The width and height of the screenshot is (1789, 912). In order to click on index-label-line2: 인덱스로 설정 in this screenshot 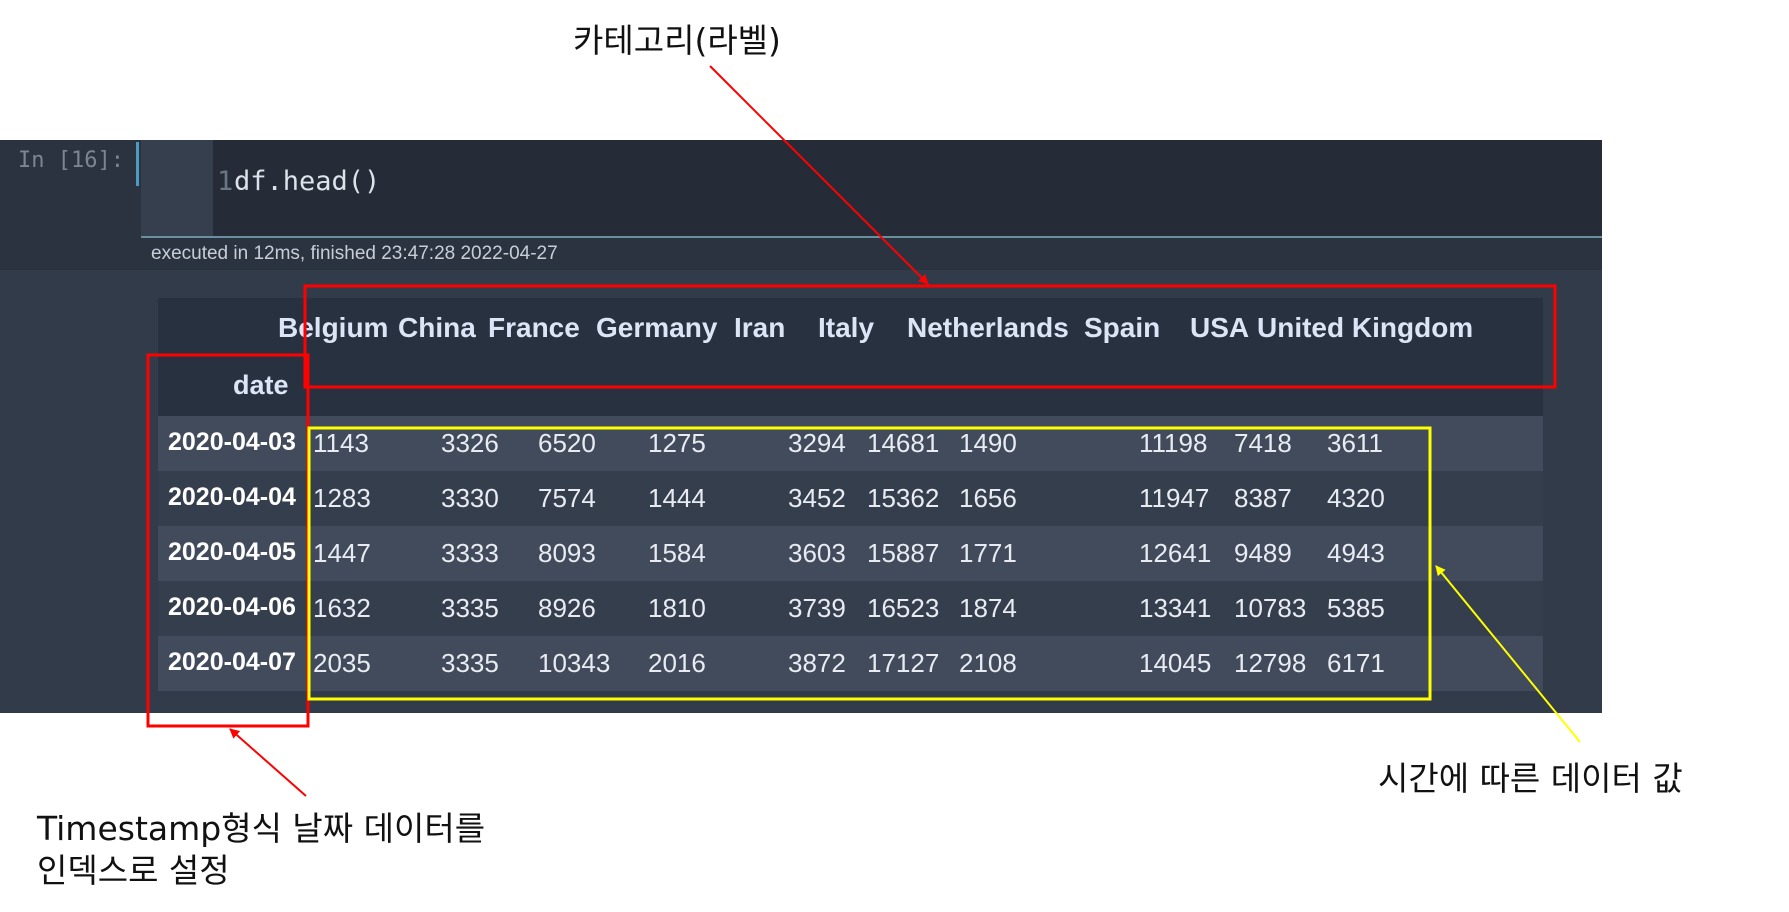, I will do `click(133, 870)`.